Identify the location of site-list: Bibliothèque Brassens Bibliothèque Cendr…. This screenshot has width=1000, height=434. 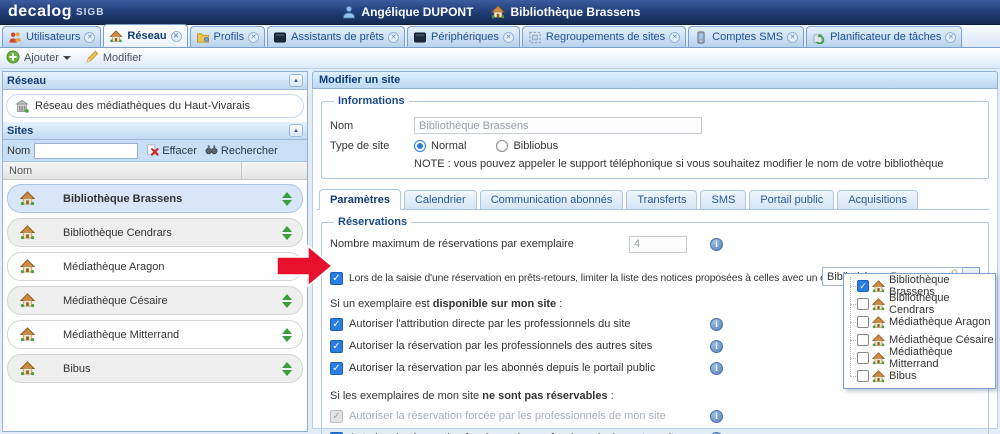
(155, 281).